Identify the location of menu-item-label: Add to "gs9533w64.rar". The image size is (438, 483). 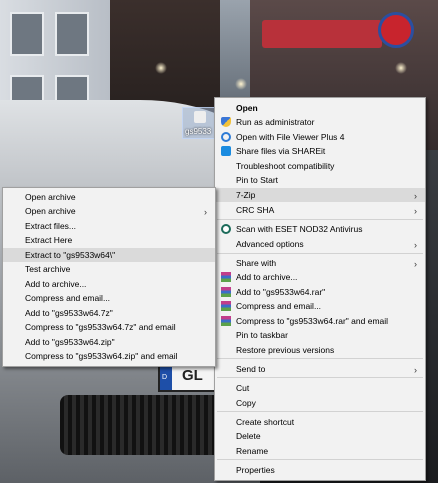
(281, 292).